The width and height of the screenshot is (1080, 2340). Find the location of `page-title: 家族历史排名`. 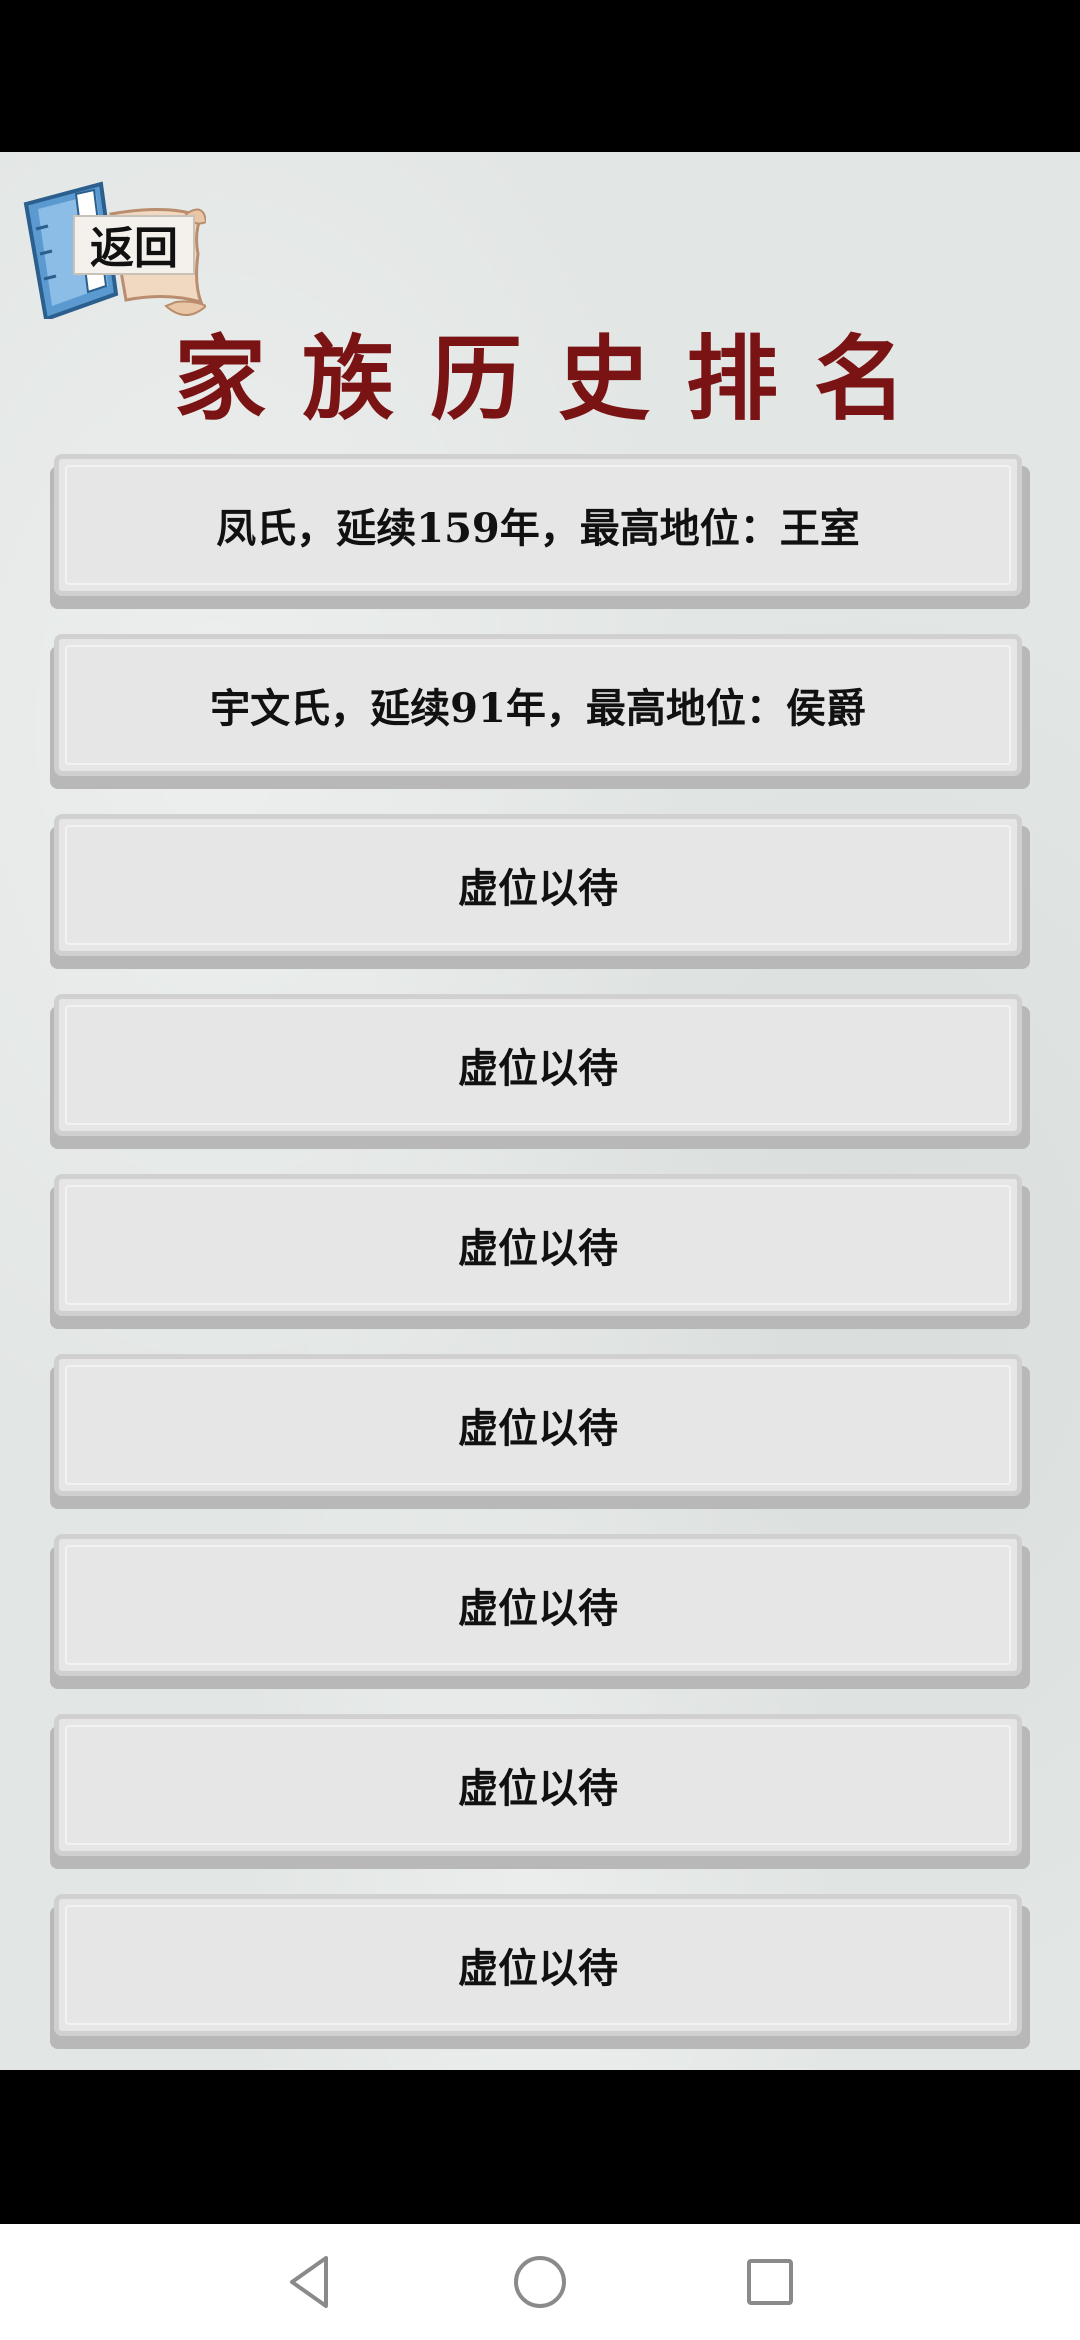

page-title: 家族历史排名 is located at coordinates (557, 379).